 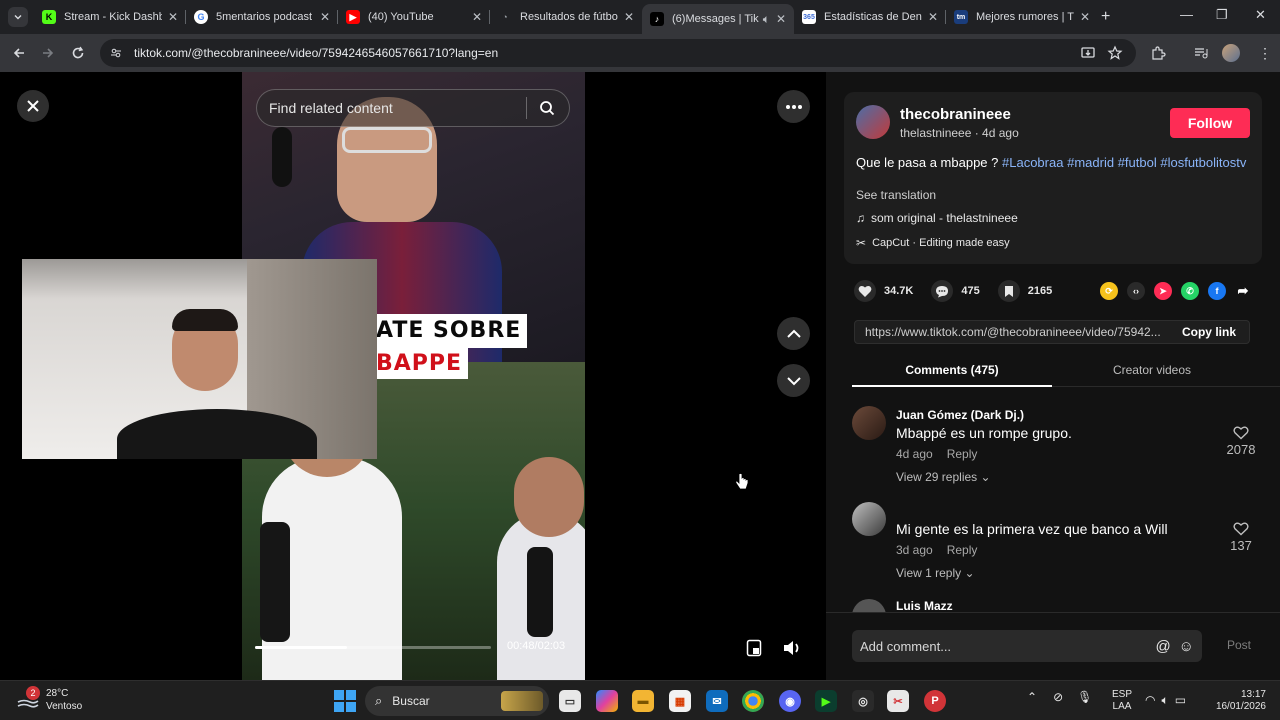 What do you see at coordinates (1260, 15) in the screenshot?
I see `close-window-button: ✕` at bounding box center [1260, 15].